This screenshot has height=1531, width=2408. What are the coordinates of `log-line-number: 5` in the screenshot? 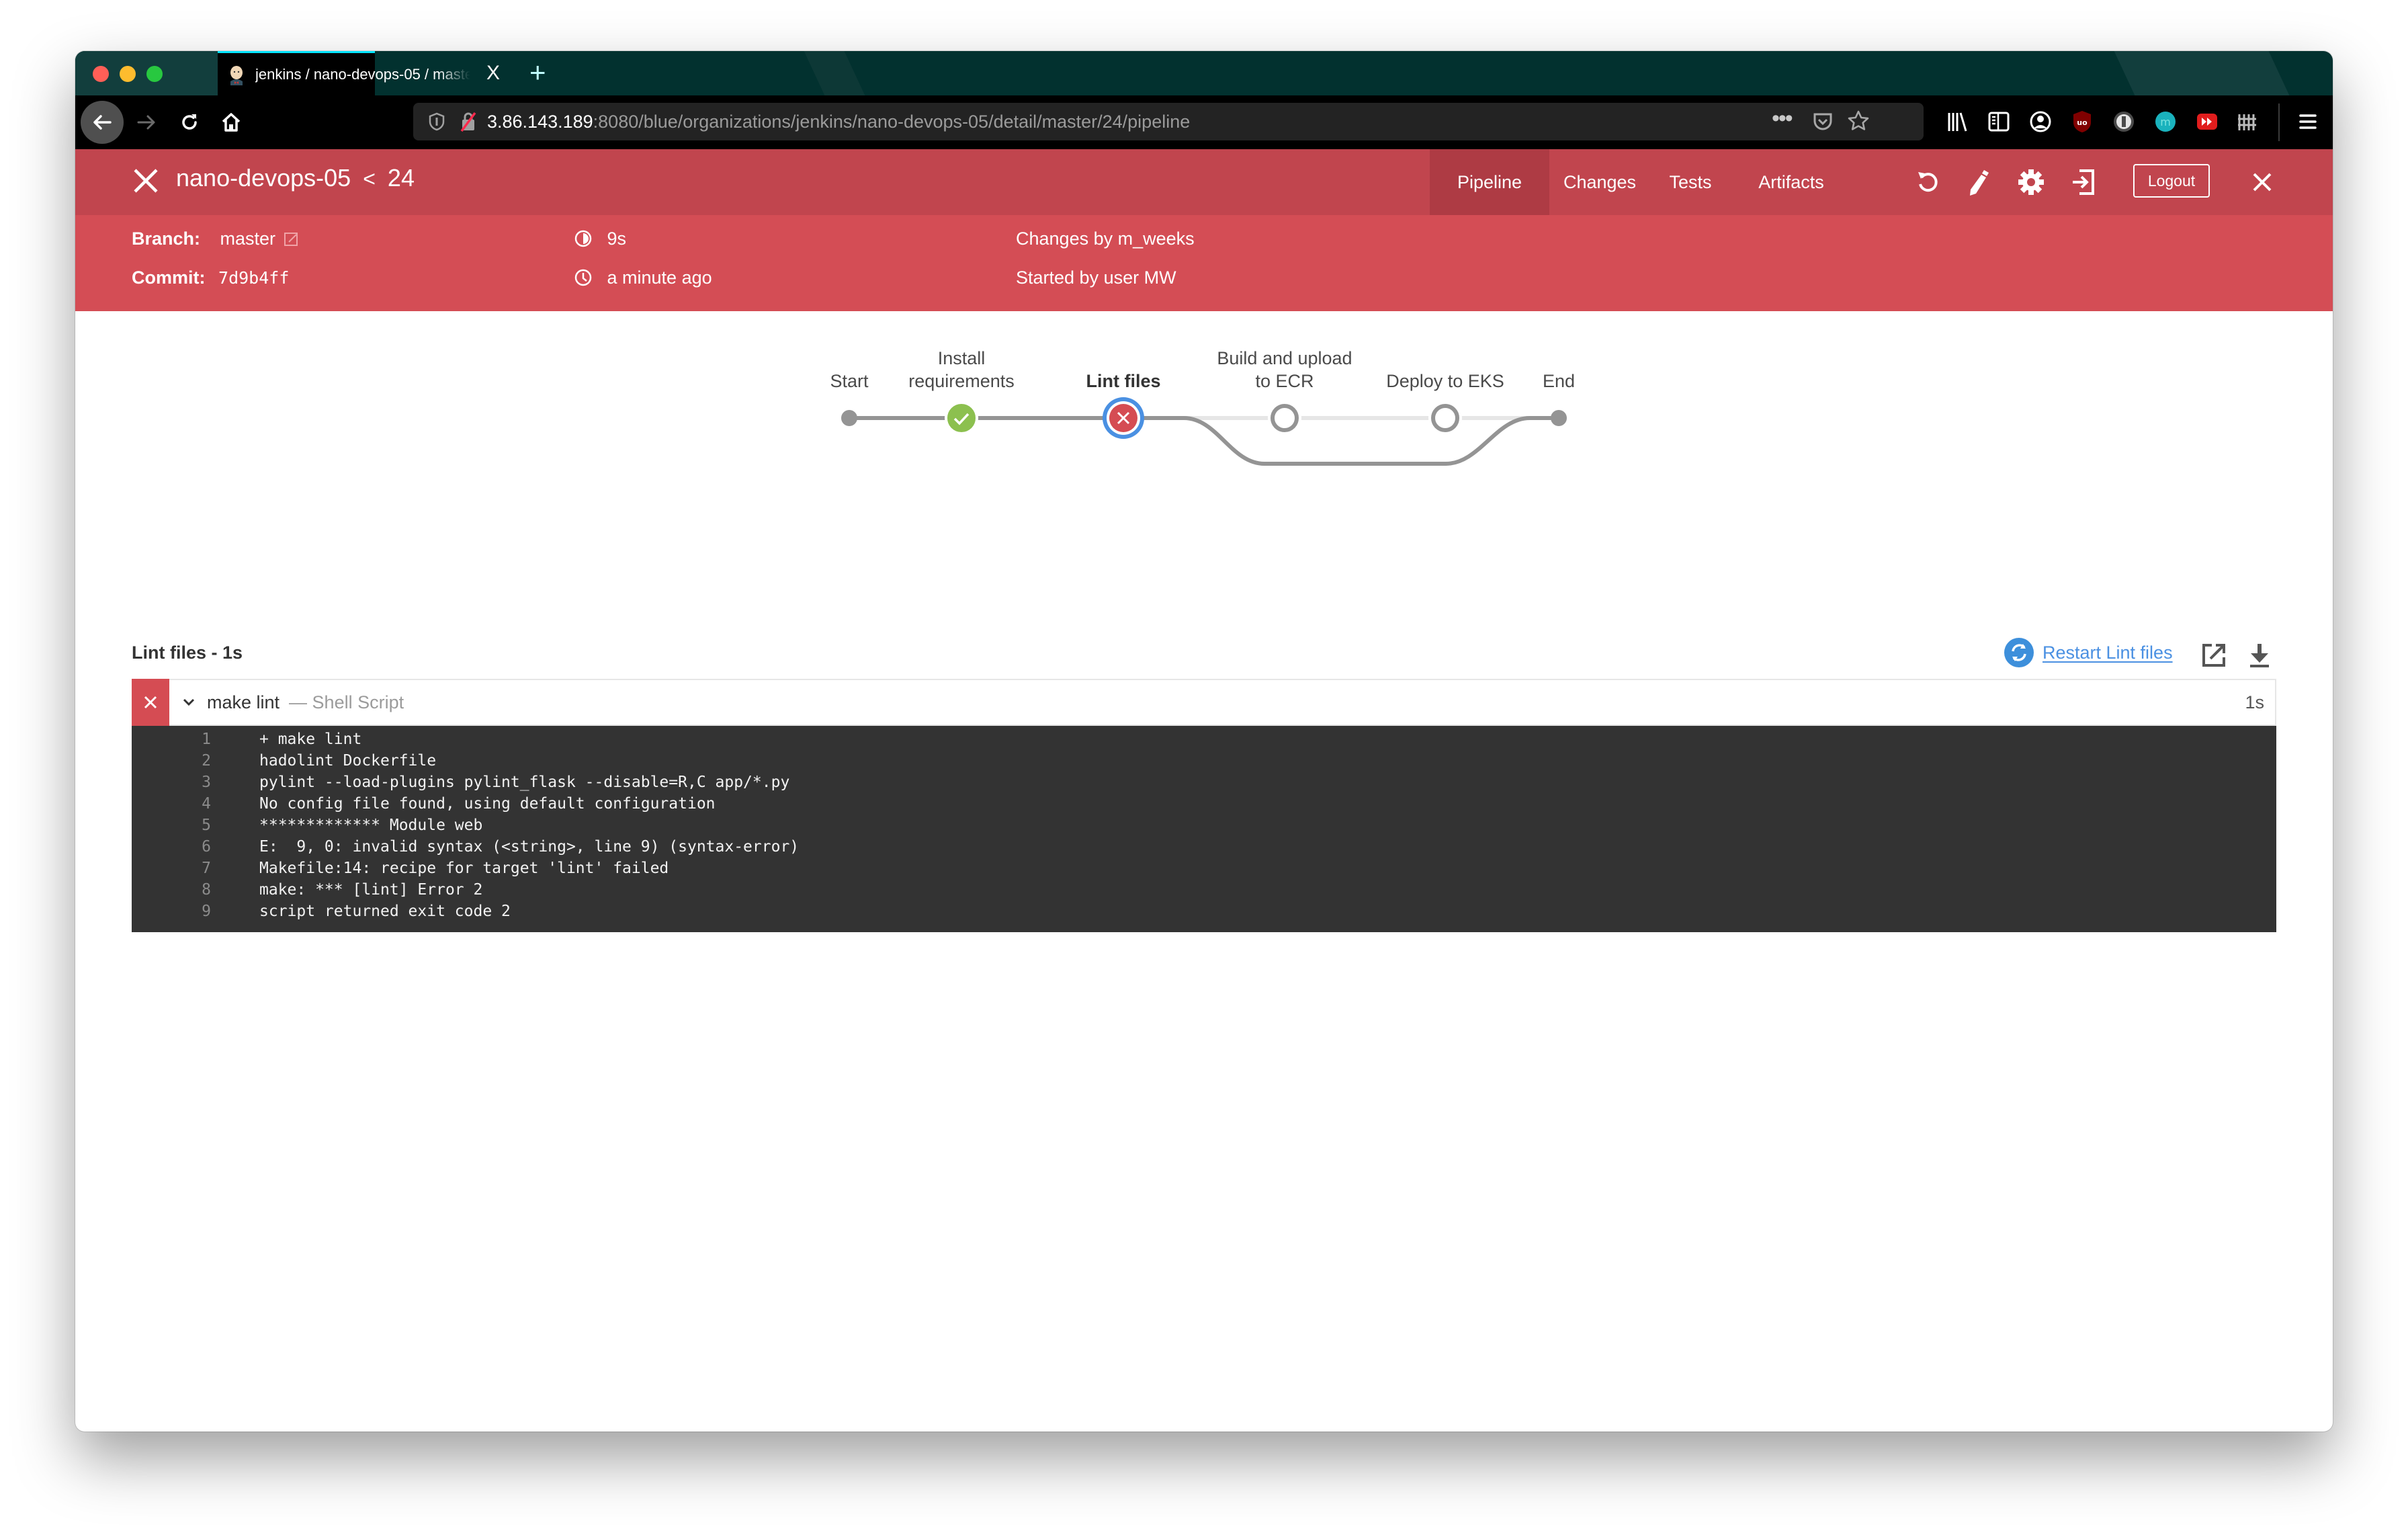 It's located at (195, 826).